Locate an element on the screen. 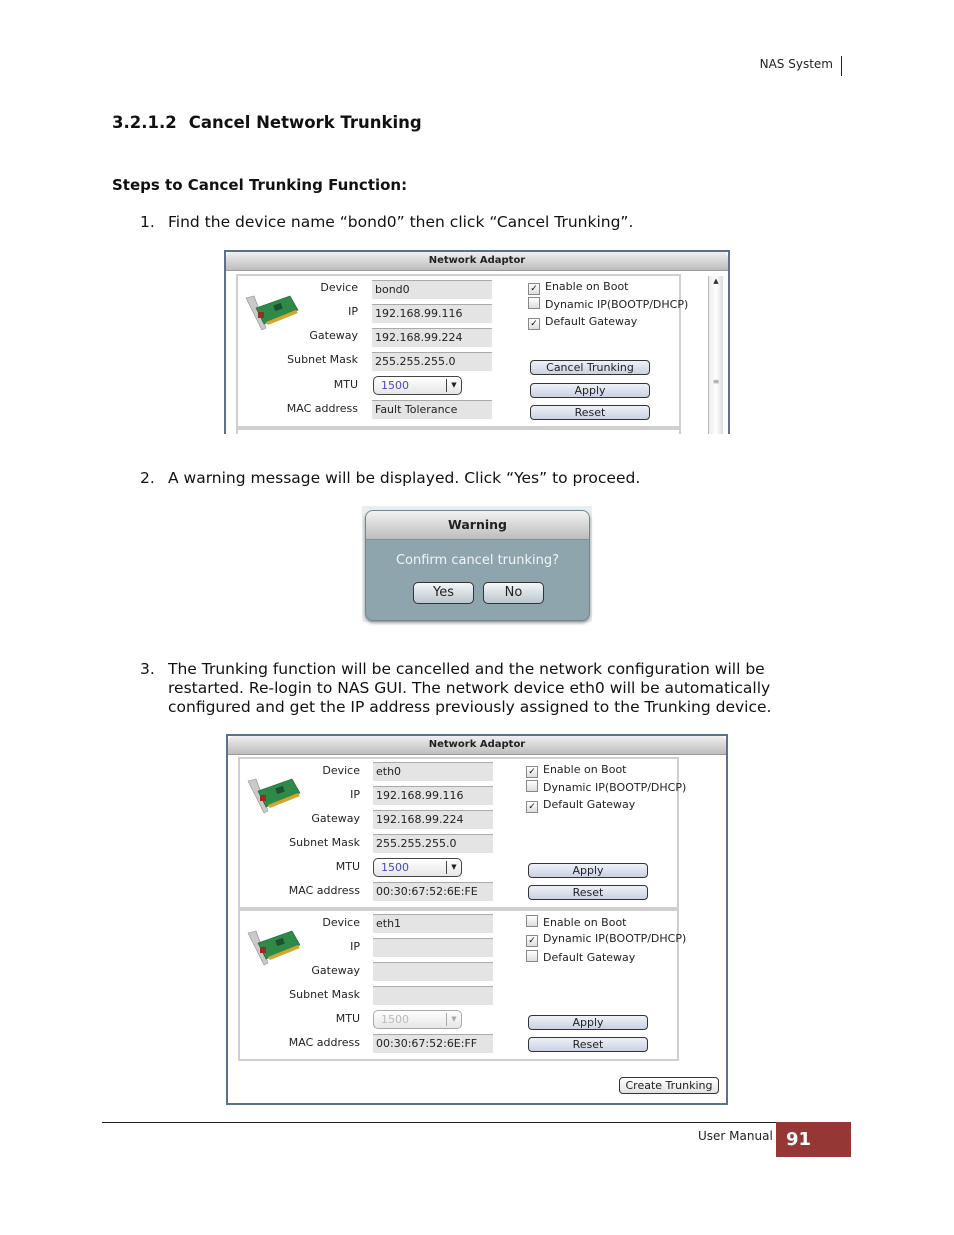 The height and width of the screenshot is (1235, 954). ip-field is located at coordinates (433, 947).